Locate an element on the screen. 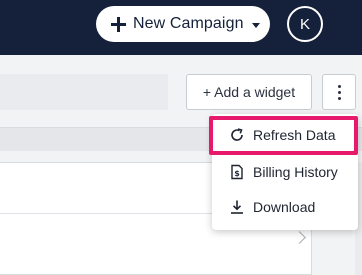  menu-item-label: Billing History is located at coordinates (295, 172).